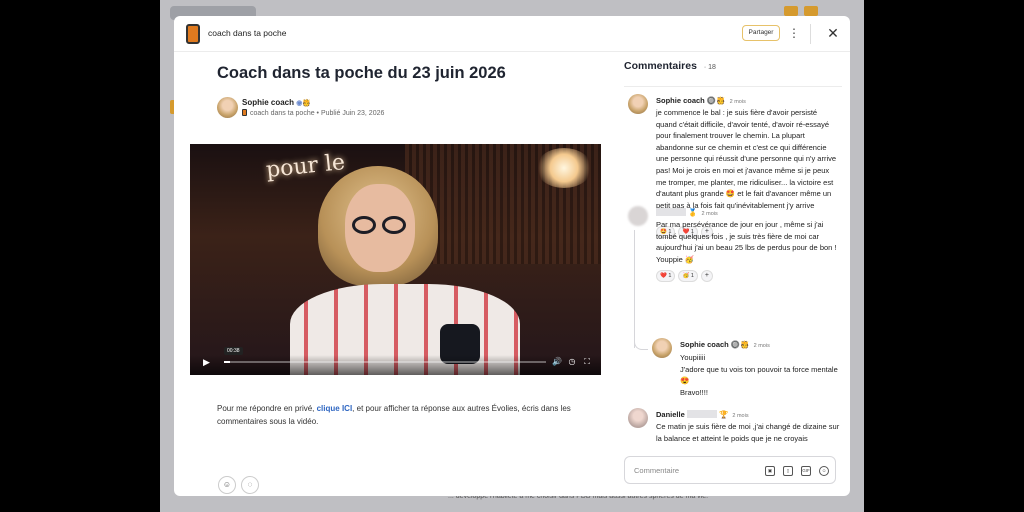 This screenshot has width=1024, height=512. I want to click on verified-badge-icon: ◉🫅, so click(304, 103).